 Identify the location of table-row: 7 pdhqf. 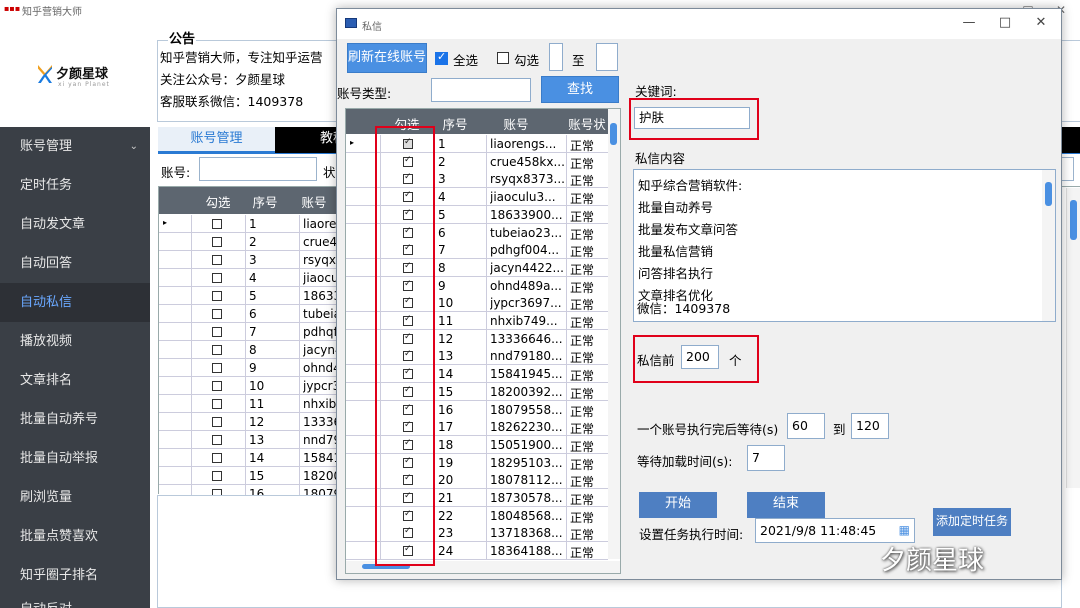
(249, 332).